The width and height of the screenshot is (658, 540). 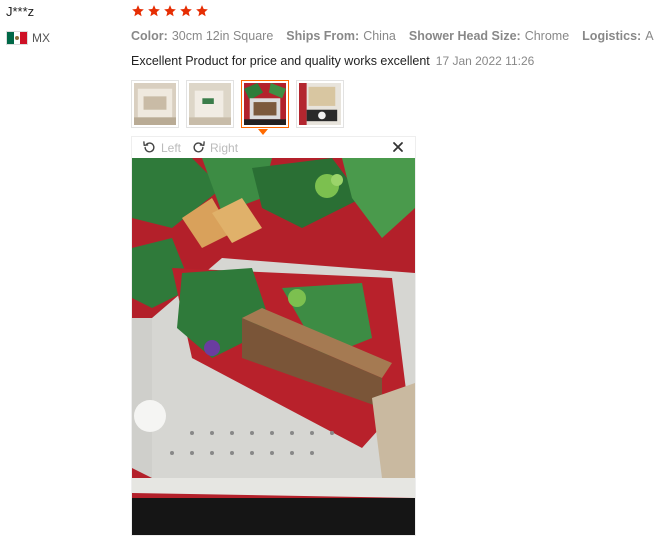 I want to click on rotate-right-label: Right, so click(x=224, y=147).